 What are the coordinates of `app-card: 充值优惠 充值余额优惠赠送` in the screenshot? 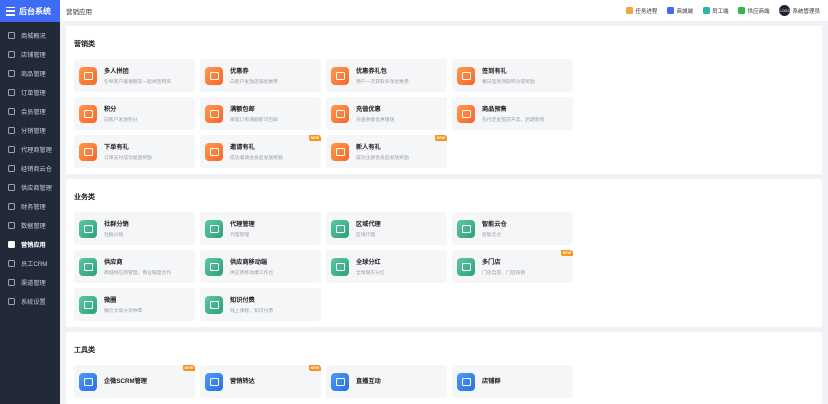 It's located at (386, 113).